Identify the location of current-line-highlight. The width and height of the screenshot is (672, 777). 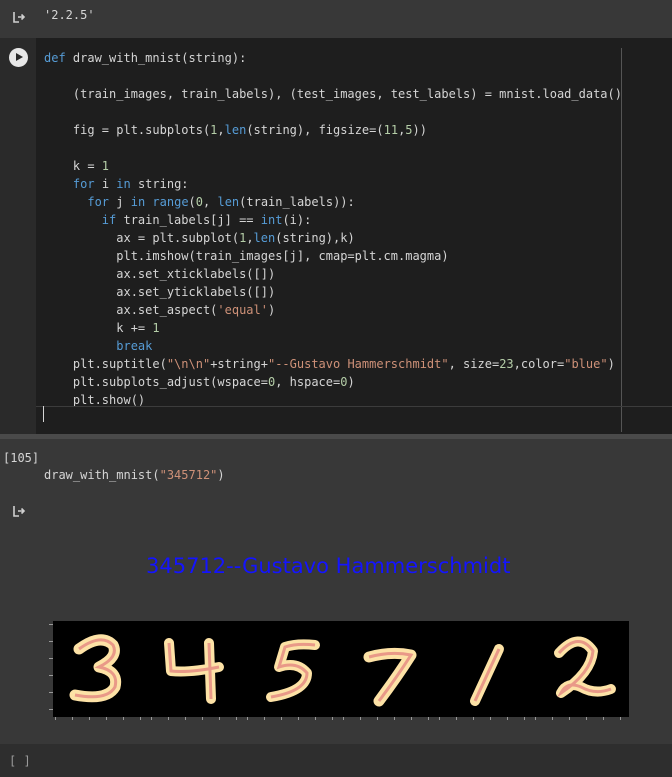
(354, 406).